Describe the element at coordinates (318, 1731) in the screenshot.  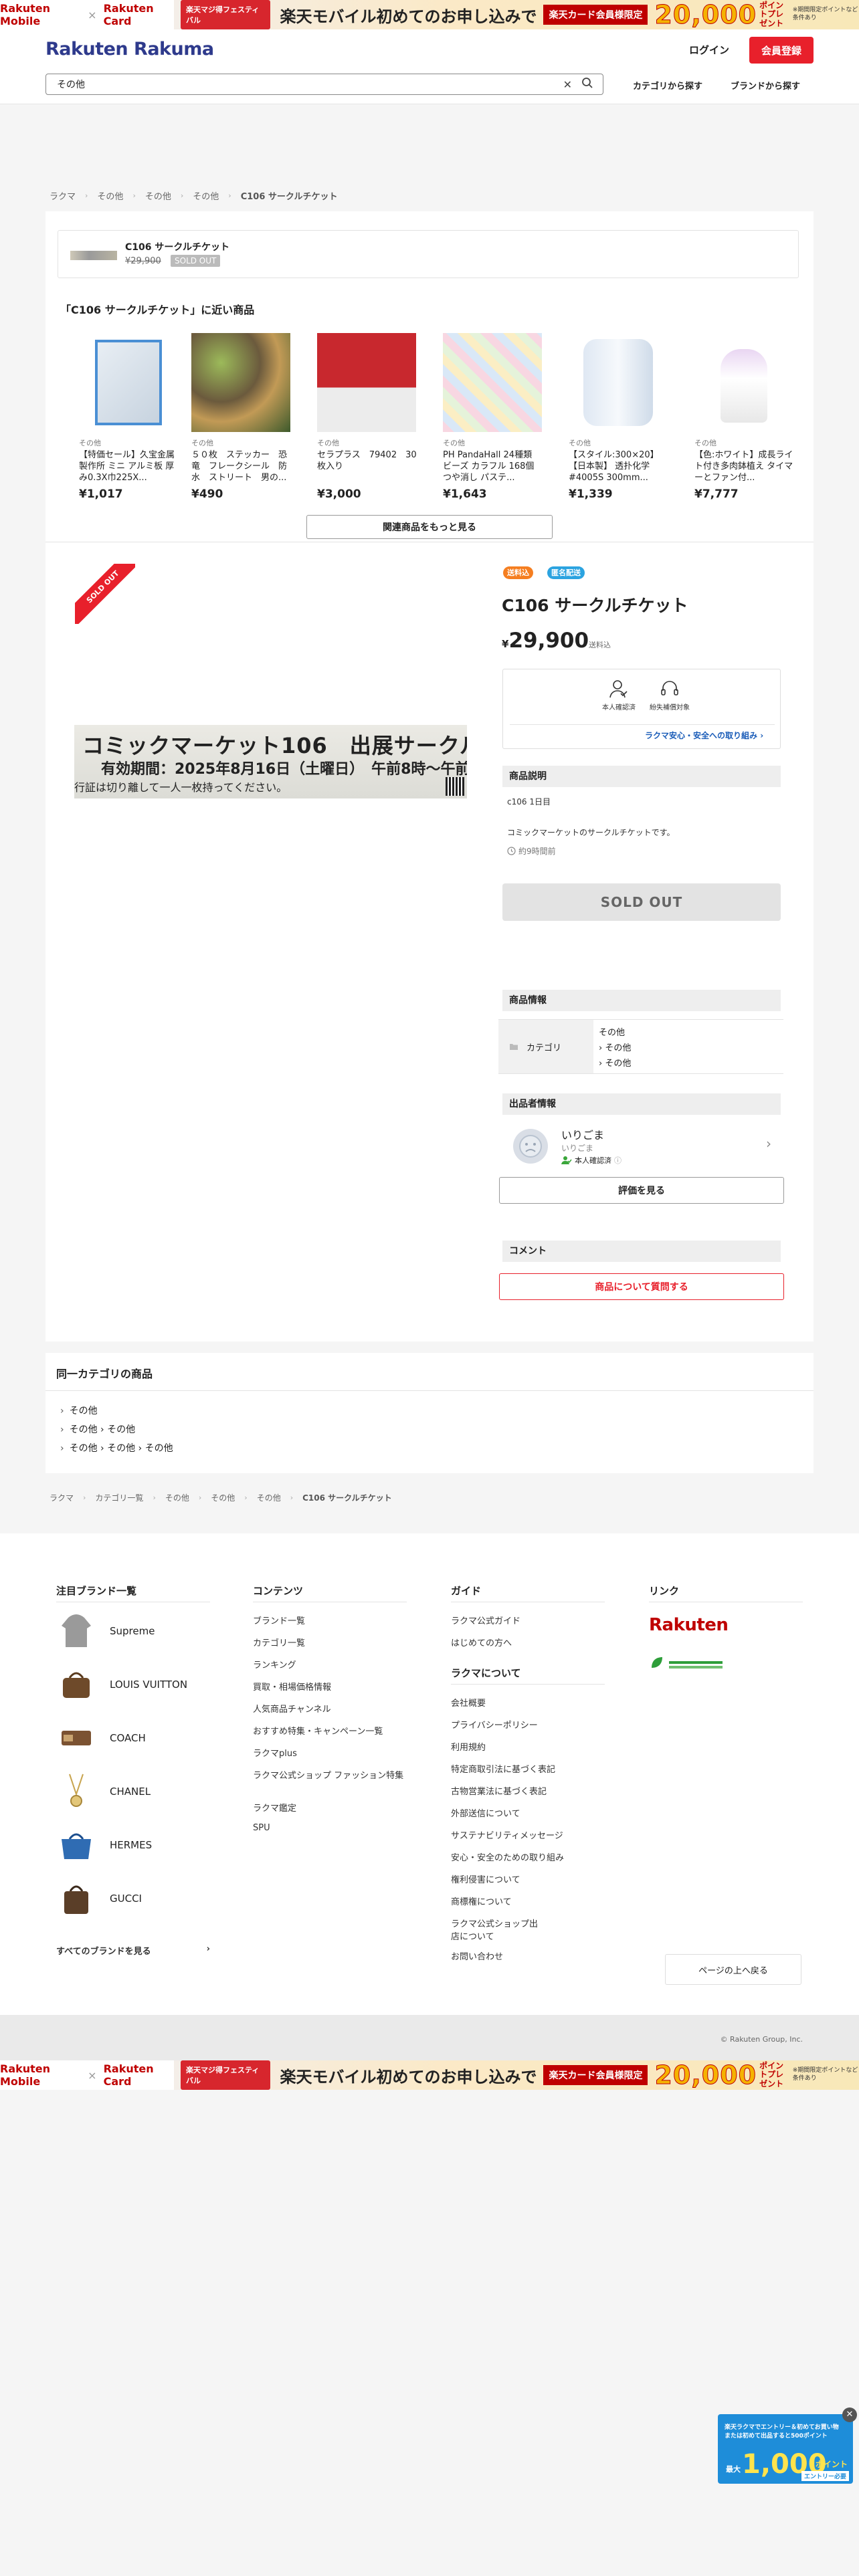
I see `footer-link: おすすめ特集・キャンペーン一覧` at that location.